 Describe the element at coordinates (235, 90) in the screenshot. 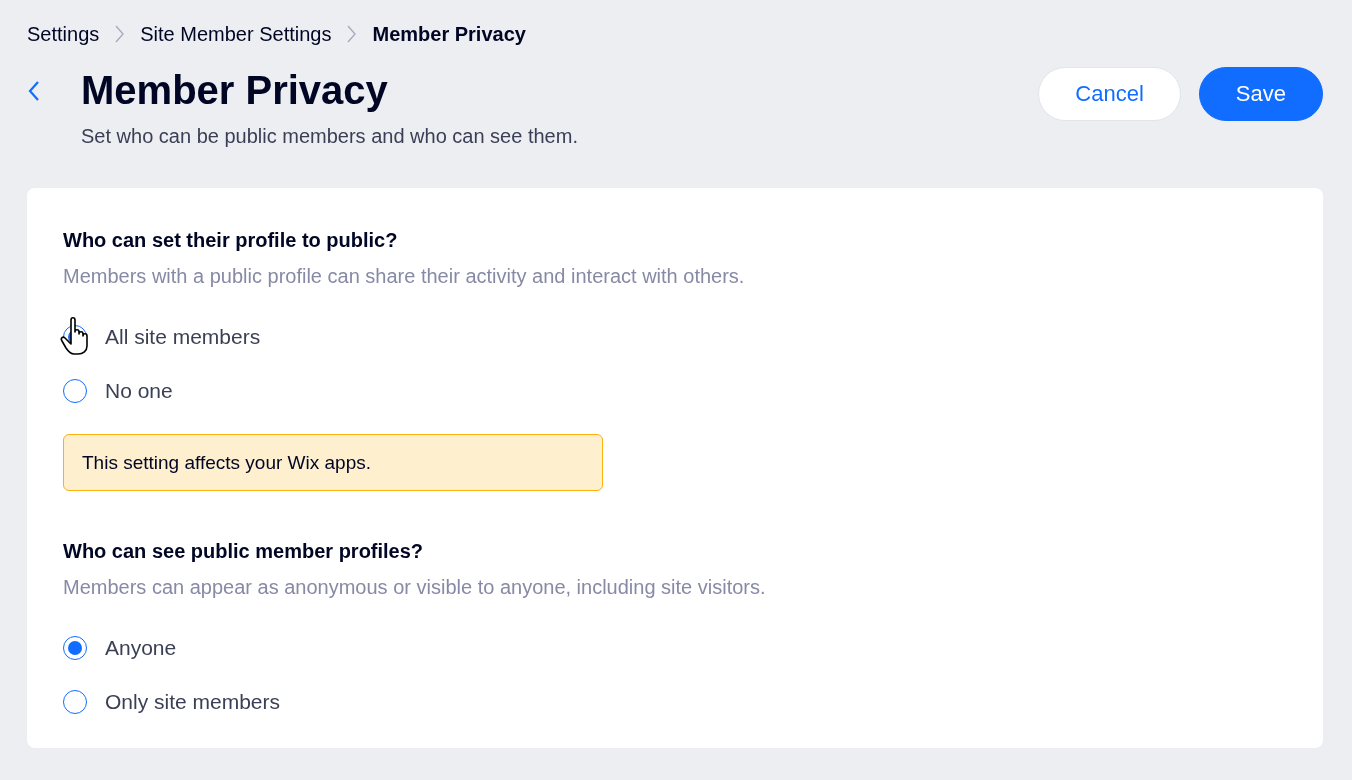

I see `page-title: Member Privacy` at that location.